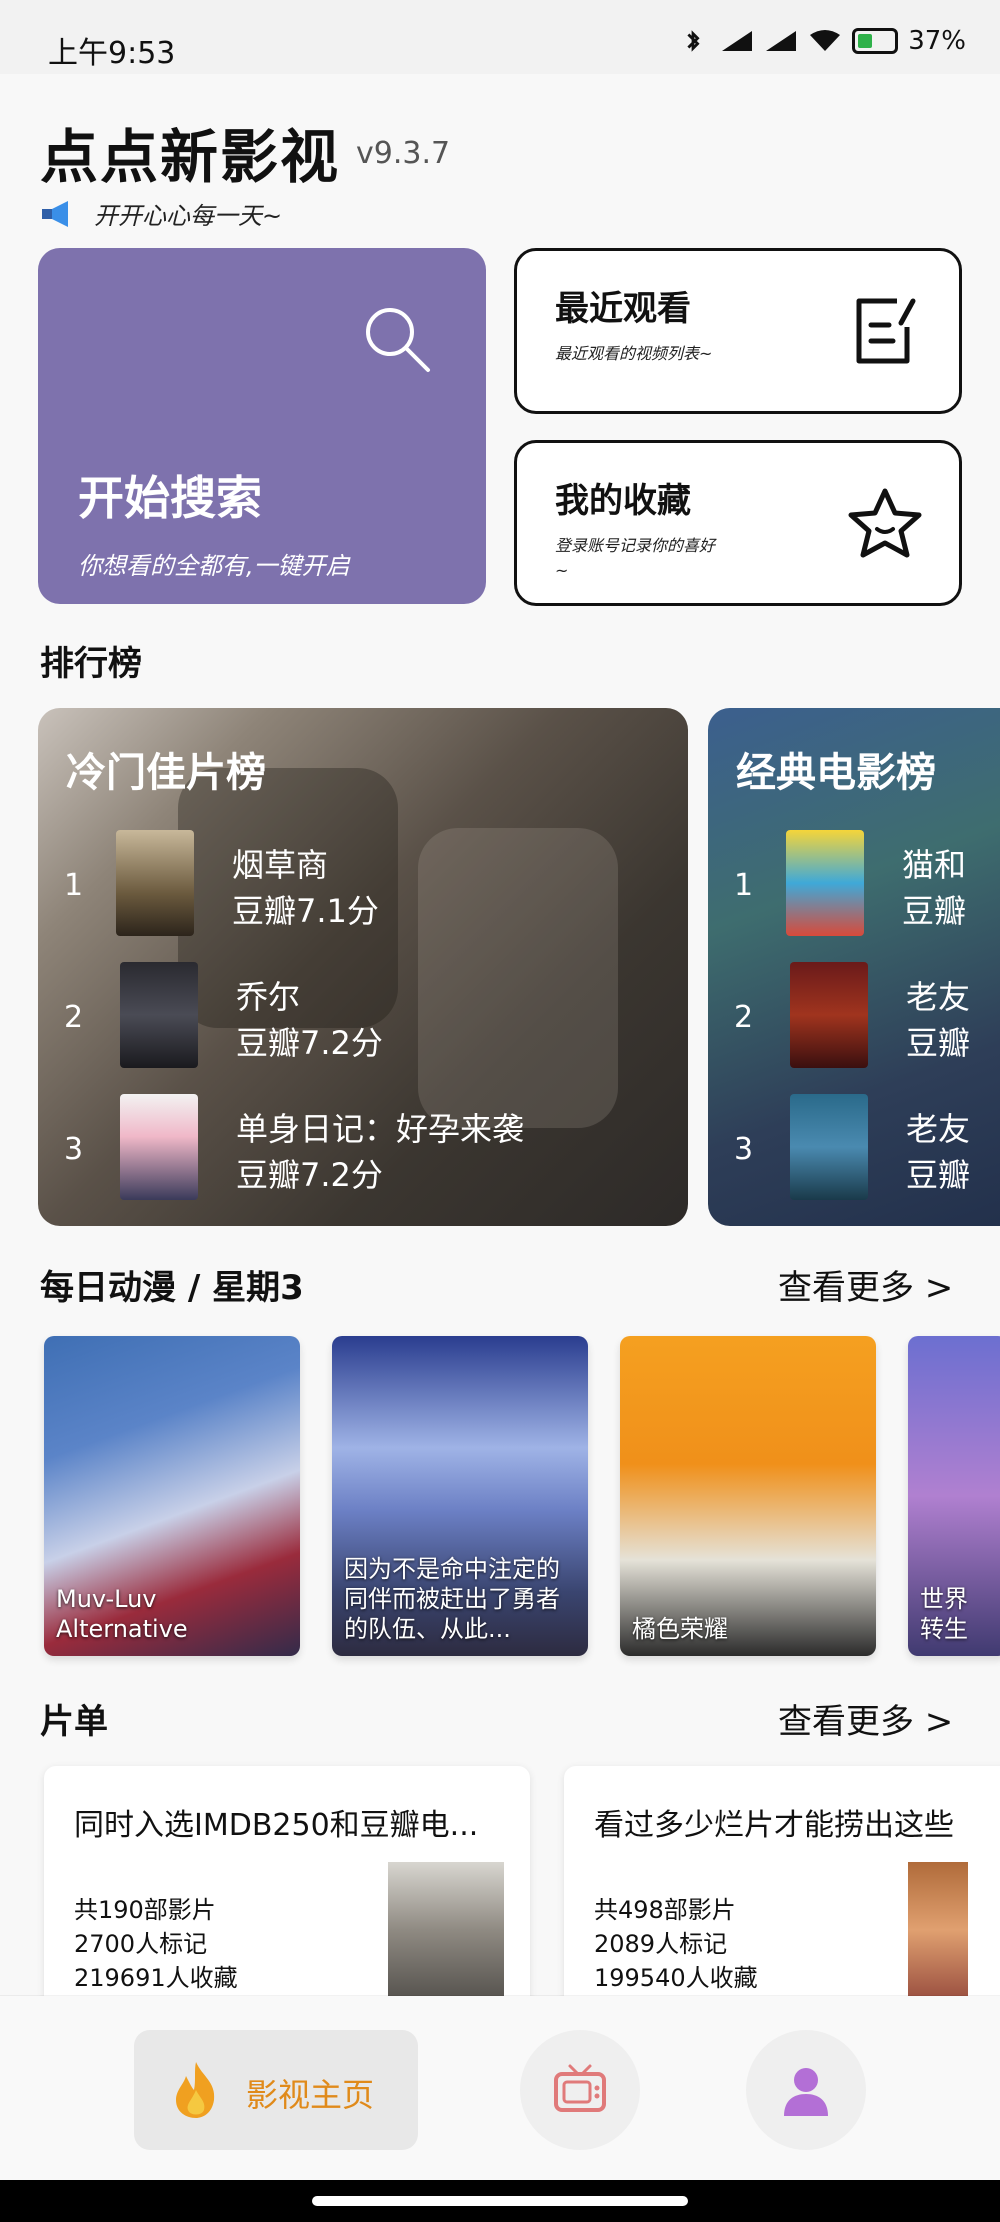  Describe the element at coordinates (268, 997) in the screenshot. I see `movie-name: 乔尔` at that location.